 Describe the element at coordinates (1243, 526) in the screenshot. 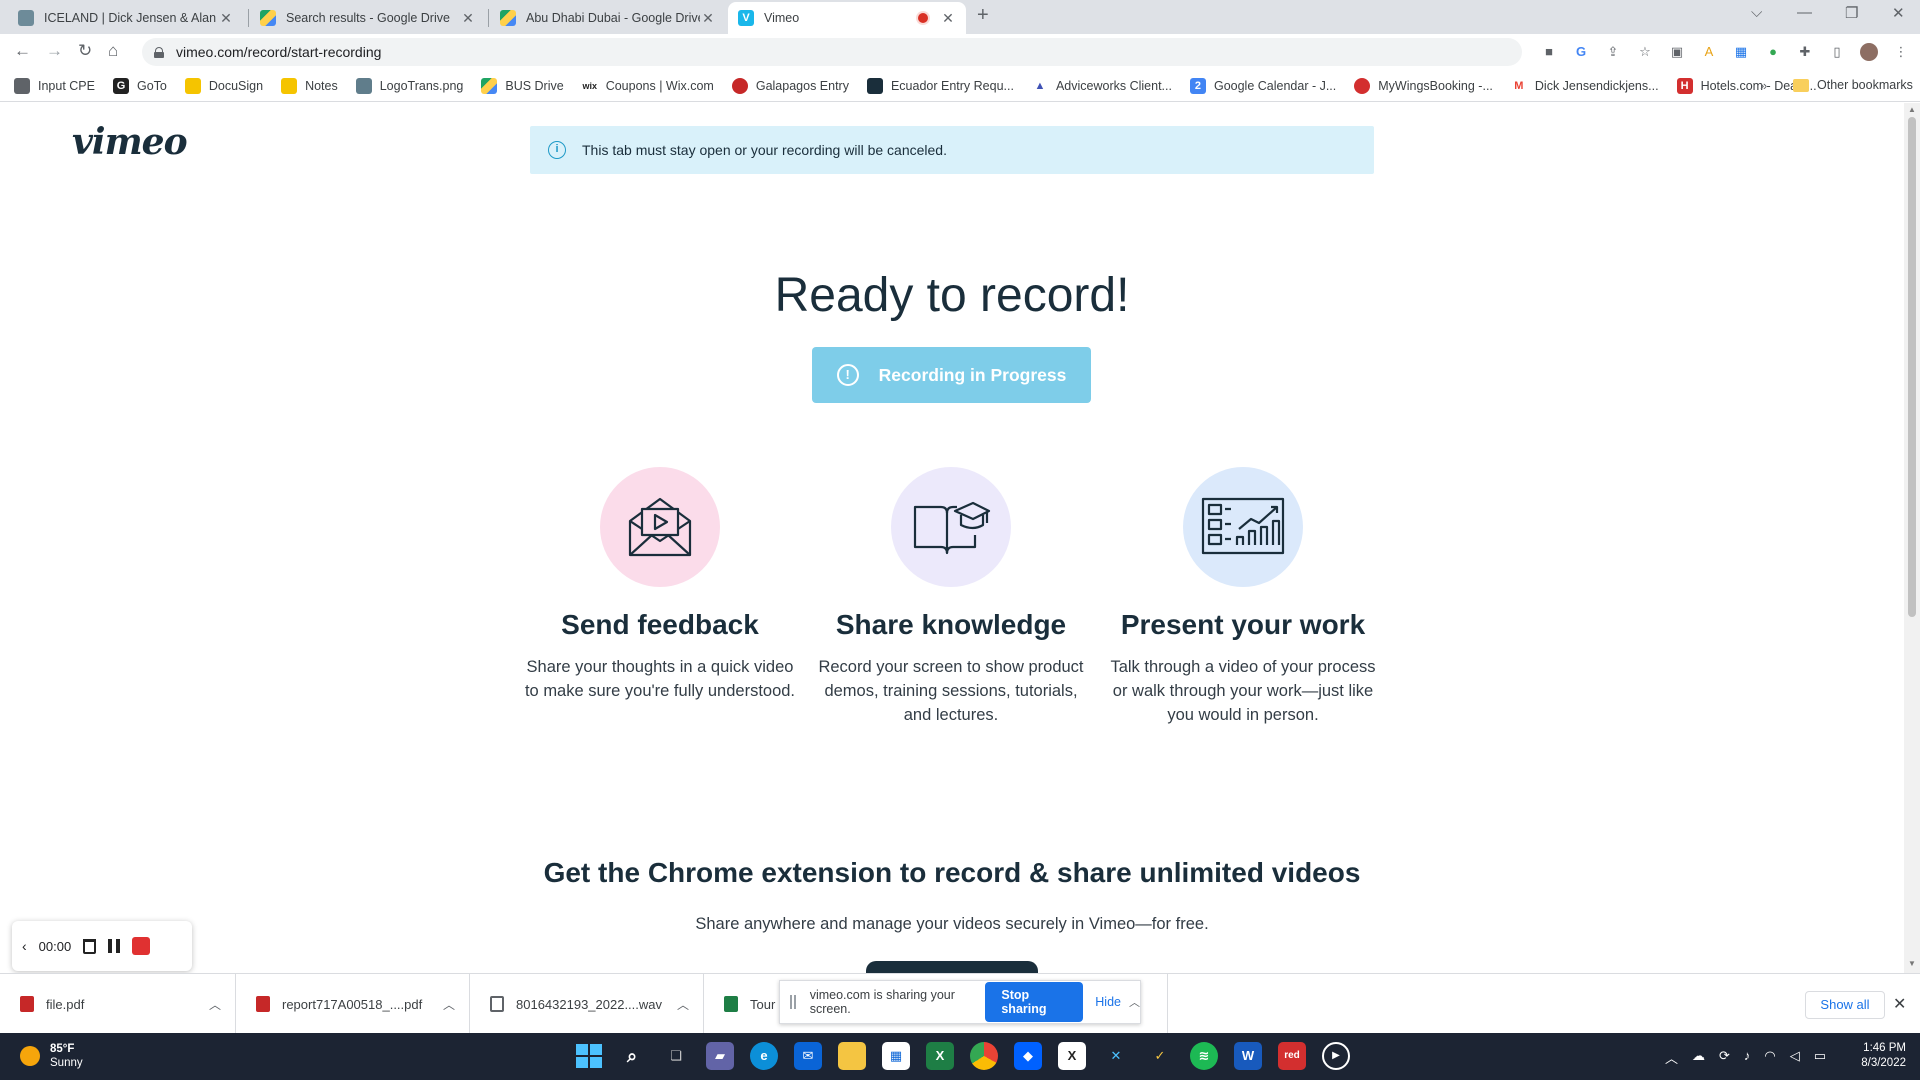

I see `presentation-chart-icon` at that location.